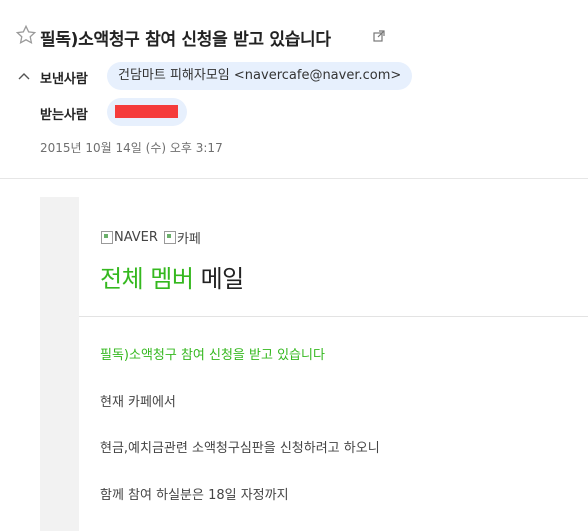 The height and width of the screenshot is (531, 588). I want to click on external-link-icon, so click(379, 36).